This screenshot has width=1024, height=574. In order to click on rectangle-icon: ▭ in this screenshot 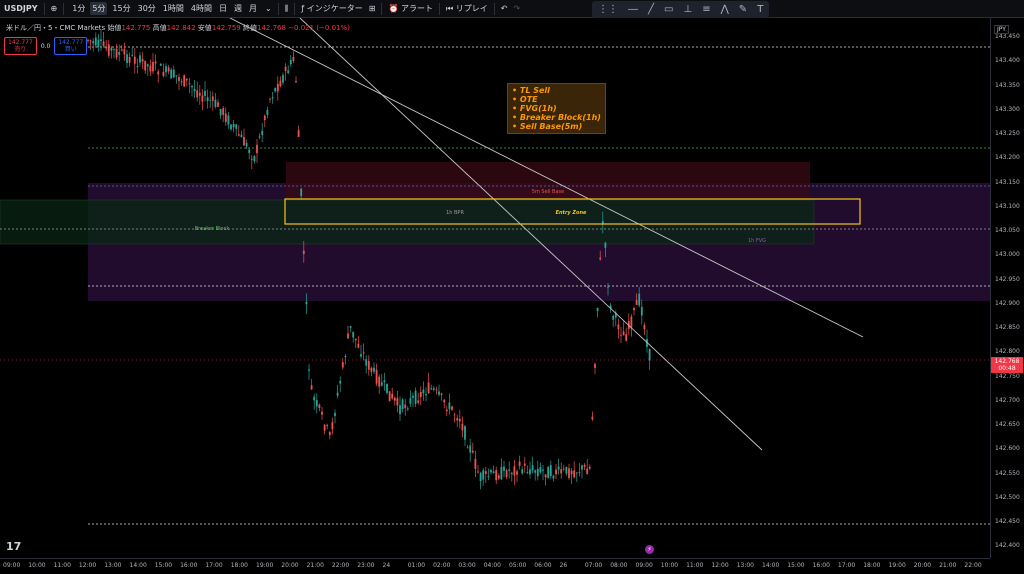, I will do `click(668, 9)`.